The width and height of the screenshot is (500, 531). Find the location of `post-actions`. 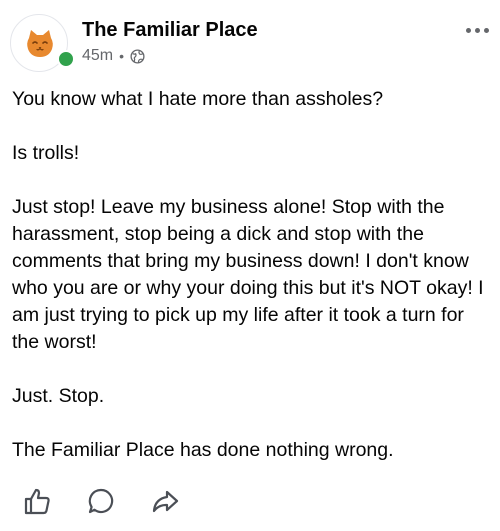

post-actions is located at coordinates (250, 500).